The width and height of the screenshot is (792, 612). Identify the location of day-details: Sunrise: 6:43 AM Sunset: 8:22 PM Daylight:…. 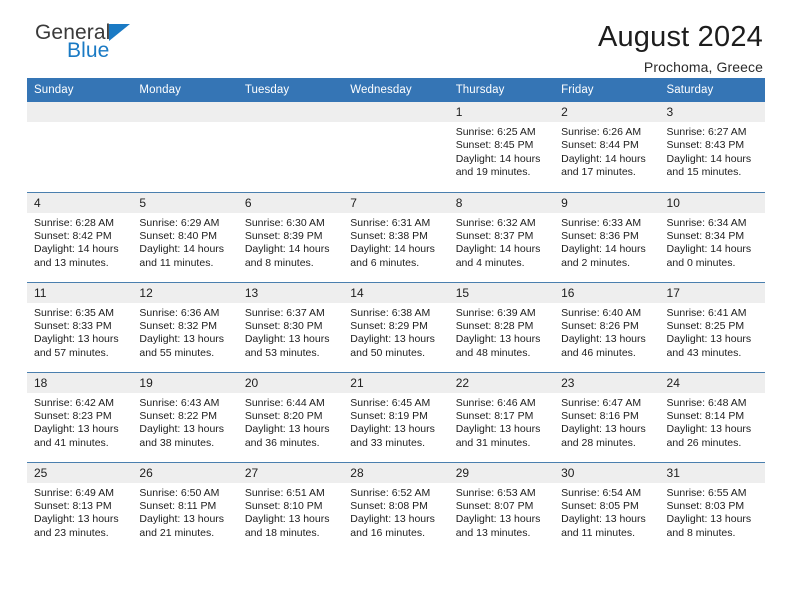
(184, 422).